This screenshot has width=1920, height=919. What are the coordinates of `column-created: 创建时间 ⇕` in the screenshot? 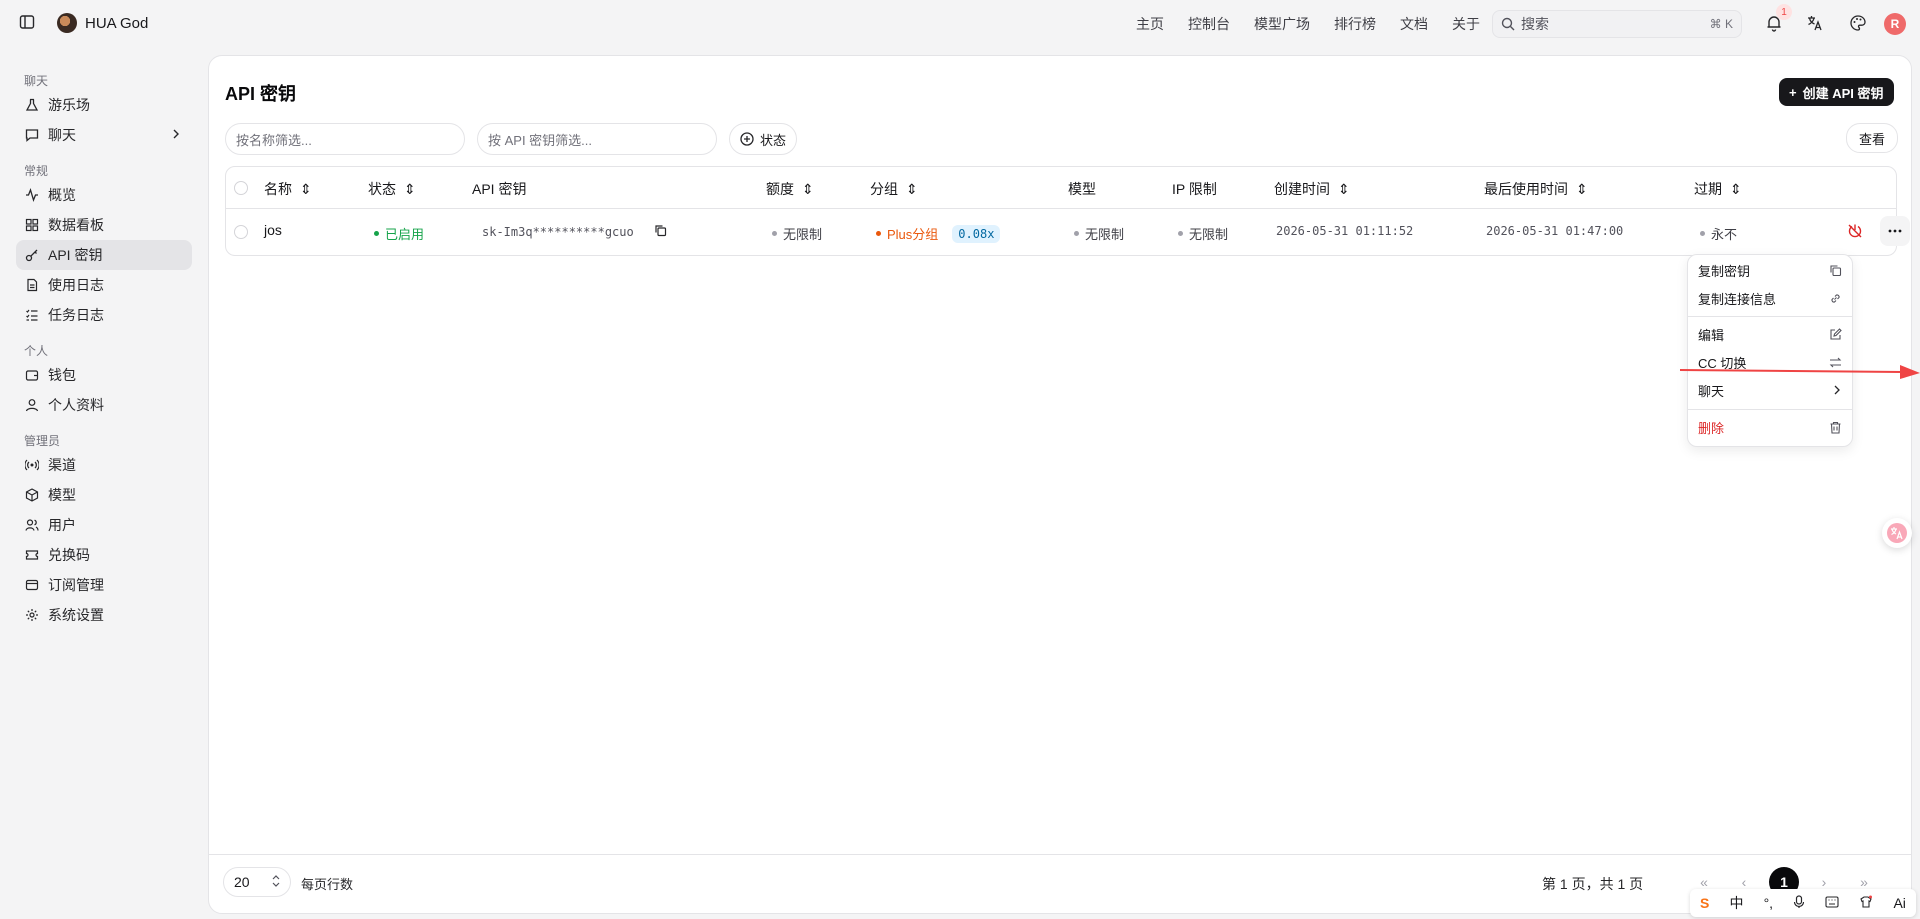 It's located at (1312, 189).